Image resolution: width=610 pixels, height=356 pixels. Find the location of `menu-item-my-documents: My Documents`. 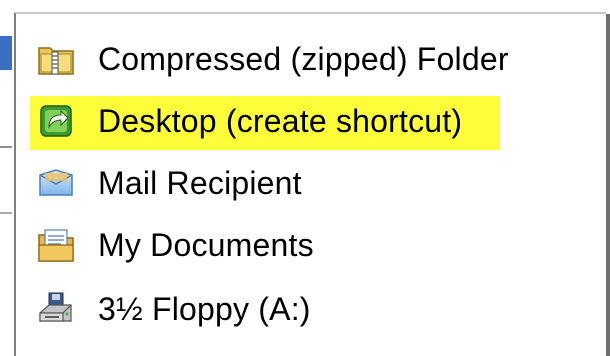

menu-item-my-documents: My Documents is located at coordinates (175, 245).